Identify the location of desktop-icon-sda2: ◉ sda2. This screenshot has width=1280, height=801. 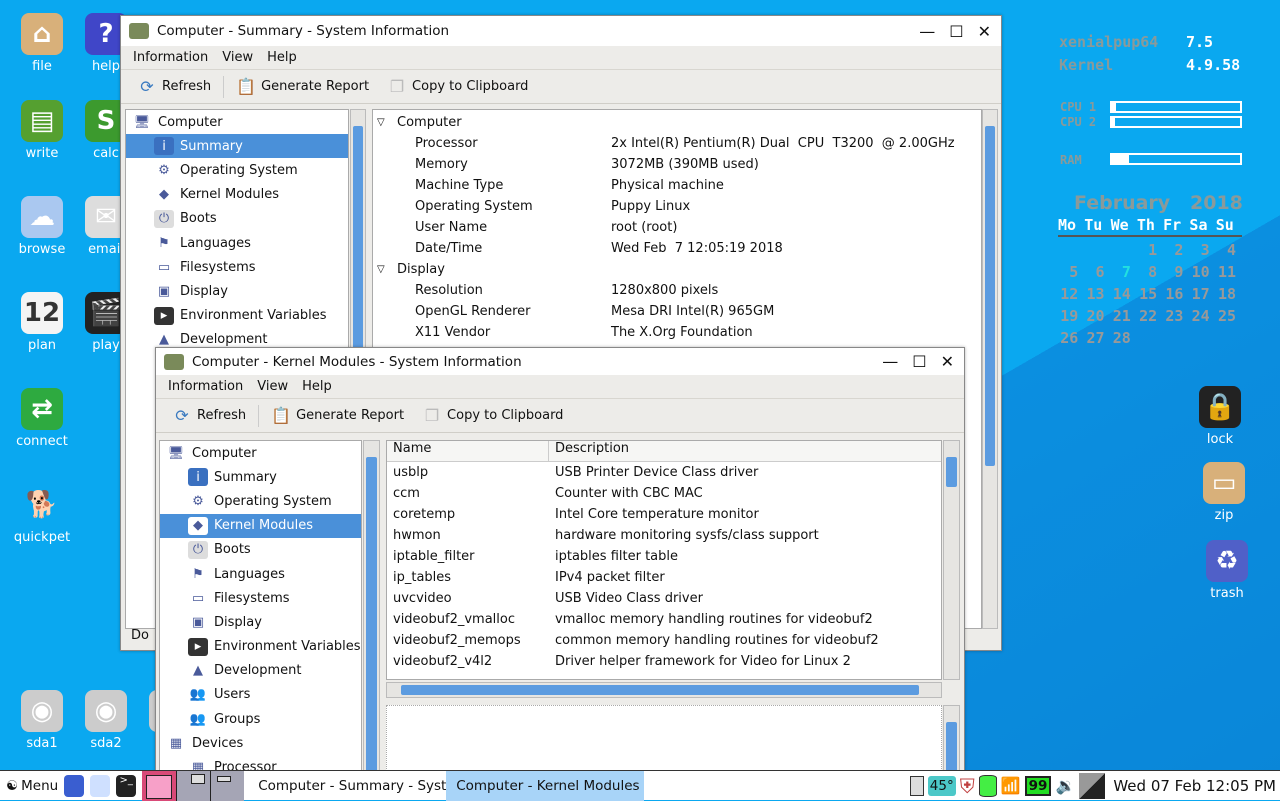
(106, 720).